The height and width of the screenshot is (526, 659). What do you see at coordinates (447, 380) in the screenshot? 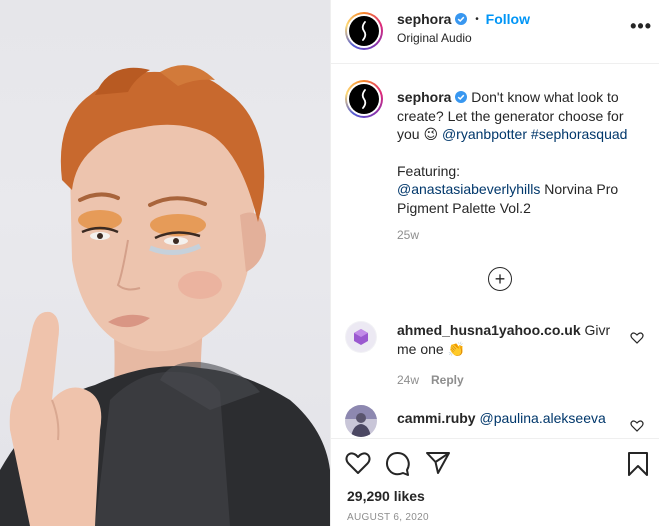
I see `reply-button: Reply` at bounding box center [447, 380].